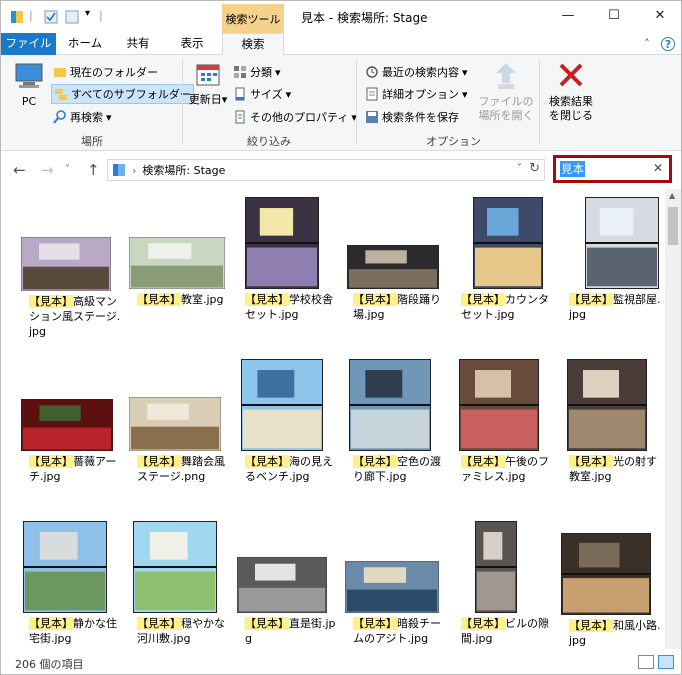 The height and width of the screenshot is (675, 682). I want to click on qa-dropdown-icon: ▾, so click(87, 13).